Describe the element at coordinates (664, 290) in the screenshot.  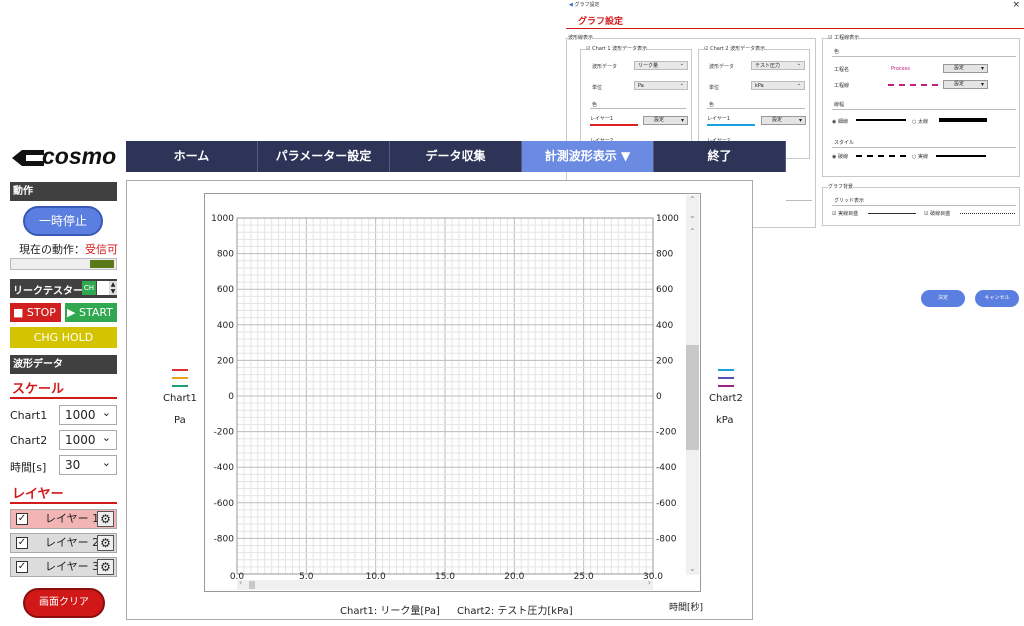
I see `right-y-tick-label: 600` at that location.